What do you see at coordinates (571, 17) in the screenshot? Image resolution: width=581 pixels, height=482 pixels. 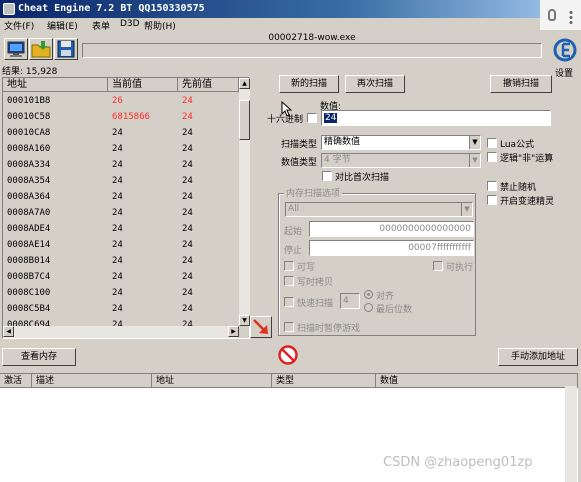 I see `more-menu-icon` at bounding box center [571, 17].